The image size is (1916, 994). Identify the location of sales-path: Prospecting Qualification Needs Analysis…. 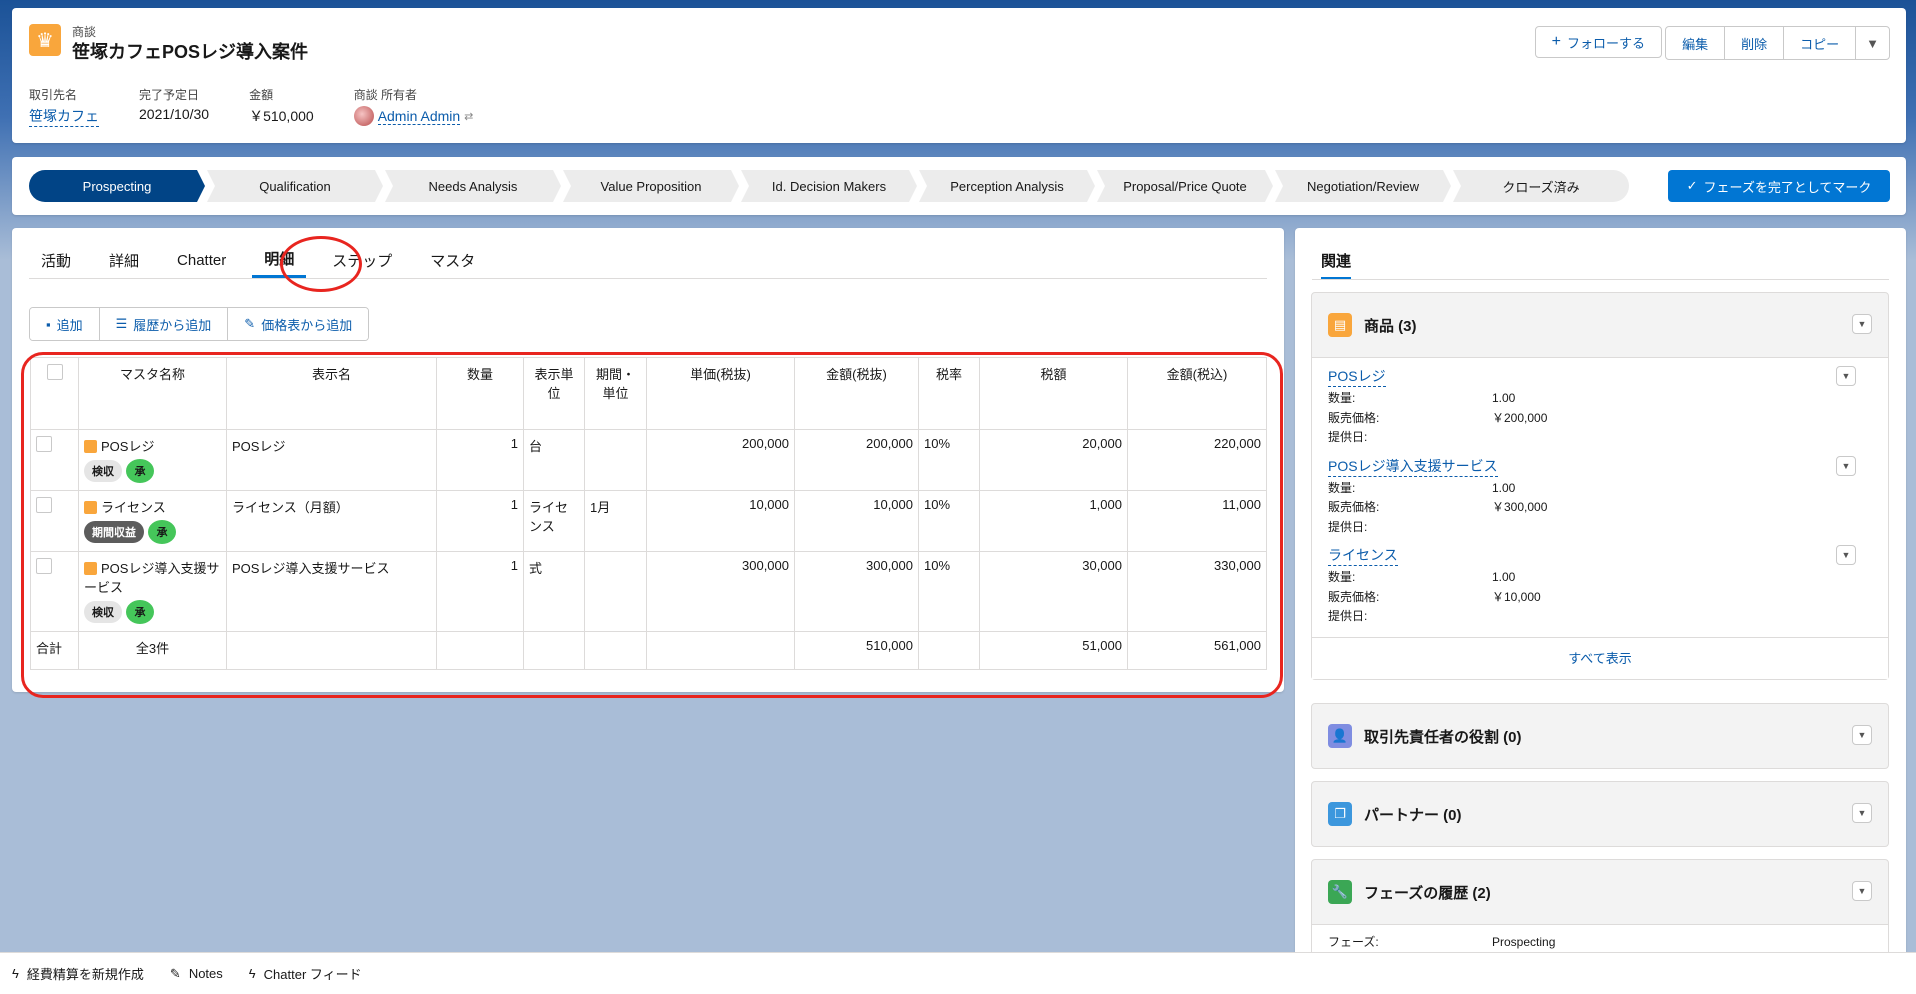
(959, 186).